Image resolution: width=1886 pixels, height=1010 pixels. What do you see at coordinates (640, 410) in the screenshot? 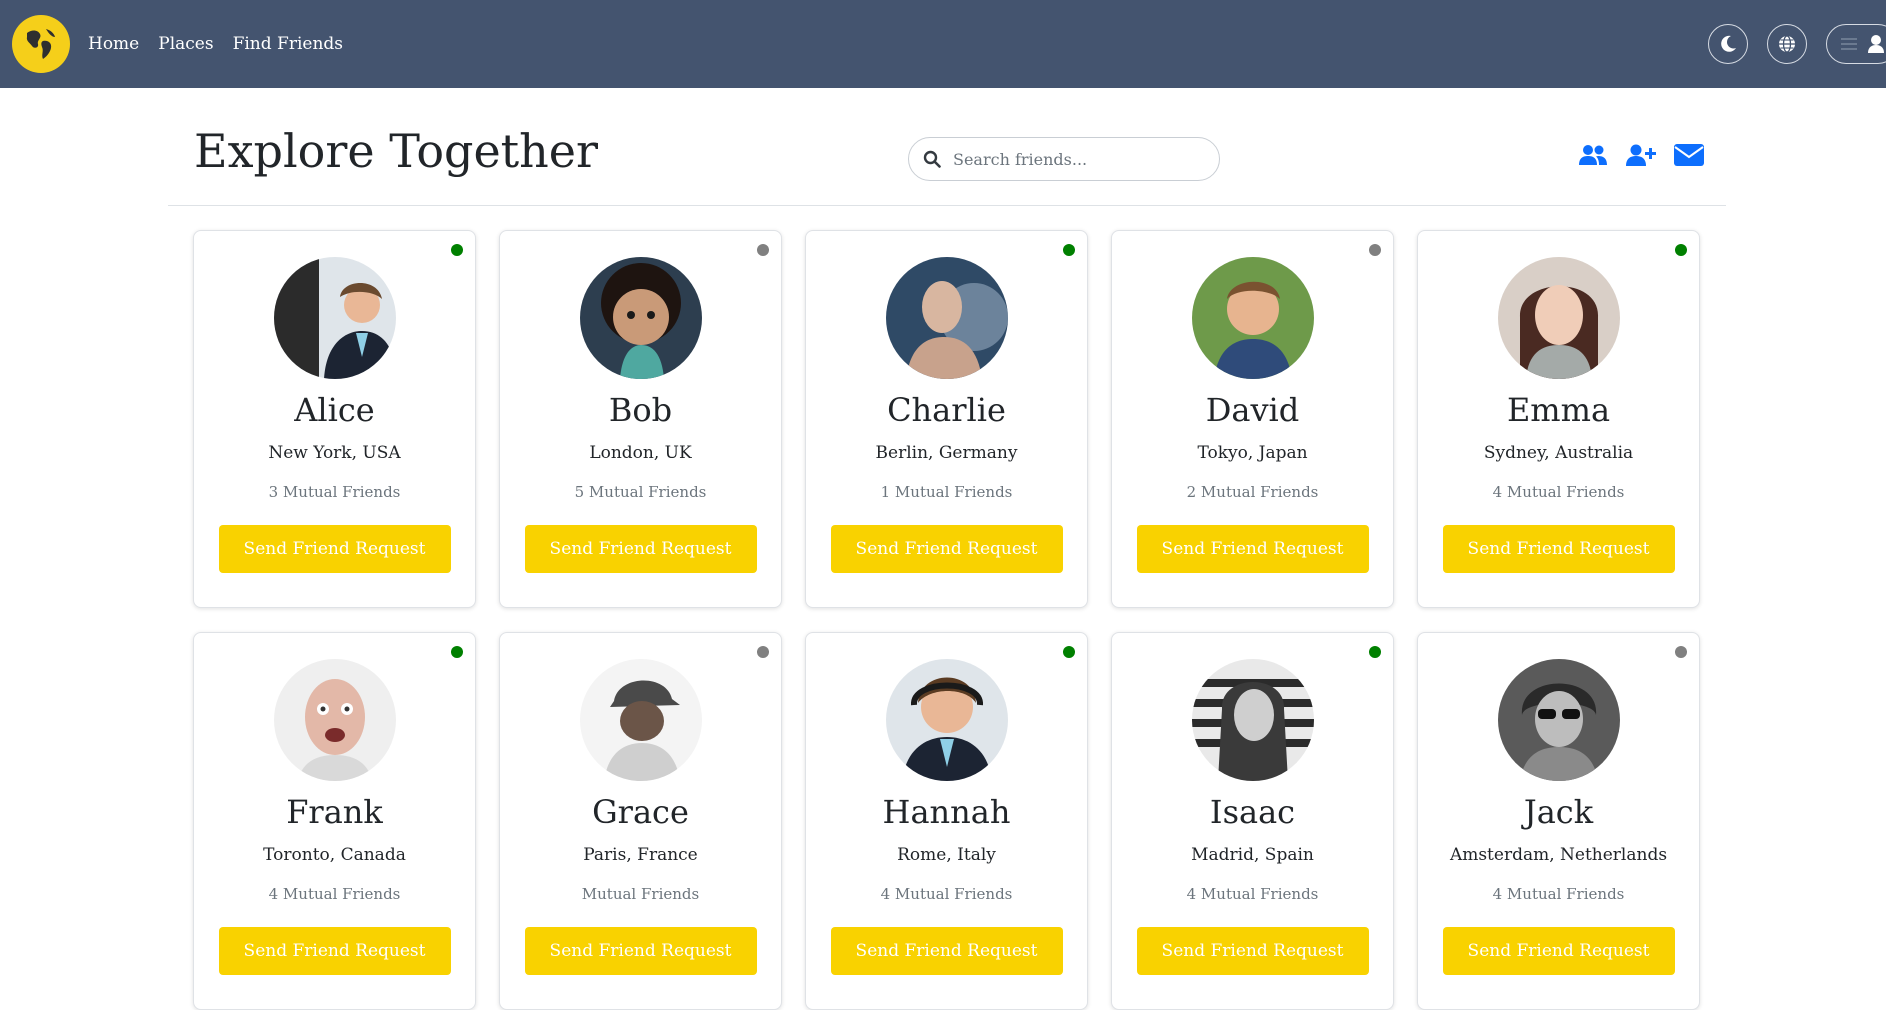
I see `friend-name: Bob` at bounding box center [640, 410].